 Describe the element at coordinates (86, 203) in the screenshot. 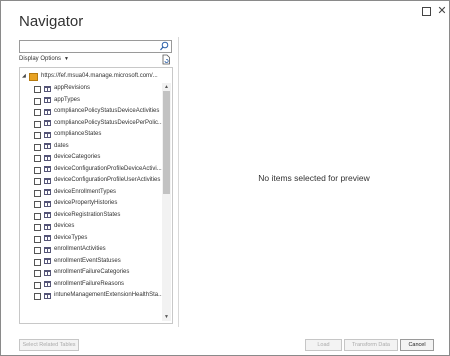

I see `tree-item-label: devicePropertyHistories` at that location.